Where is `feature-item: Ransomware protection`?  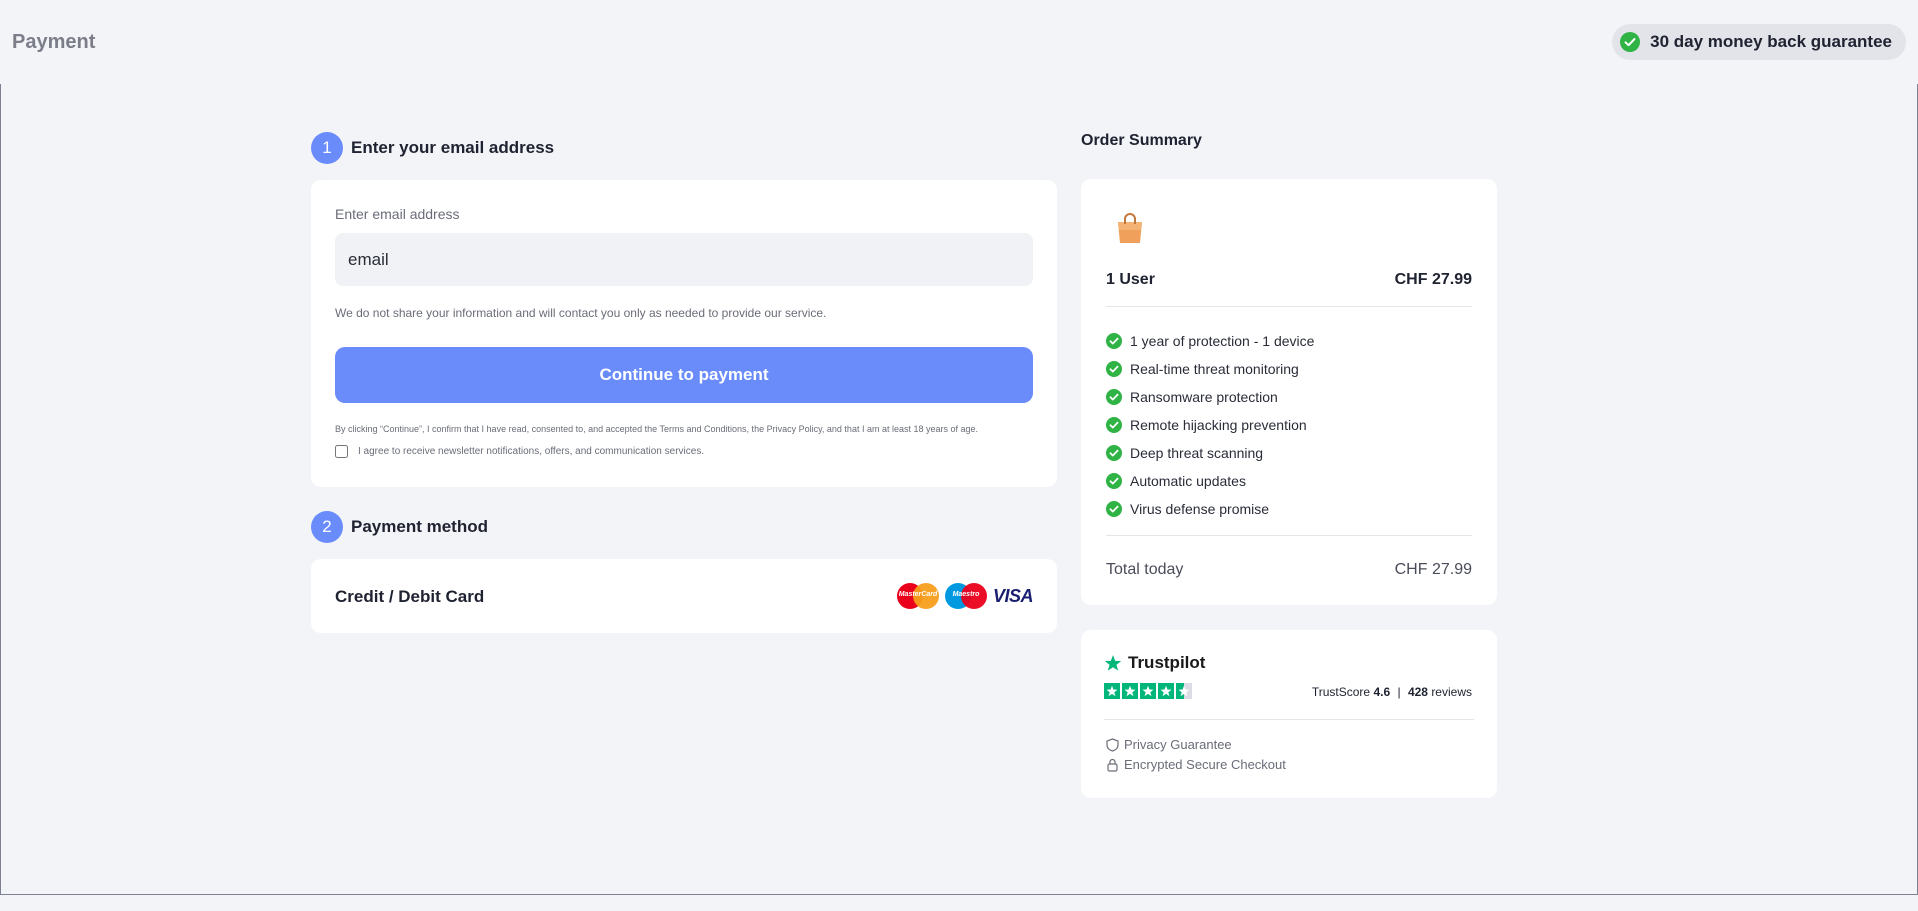 feature-item: Ransomware protection is located at coordinates (1210, 397).